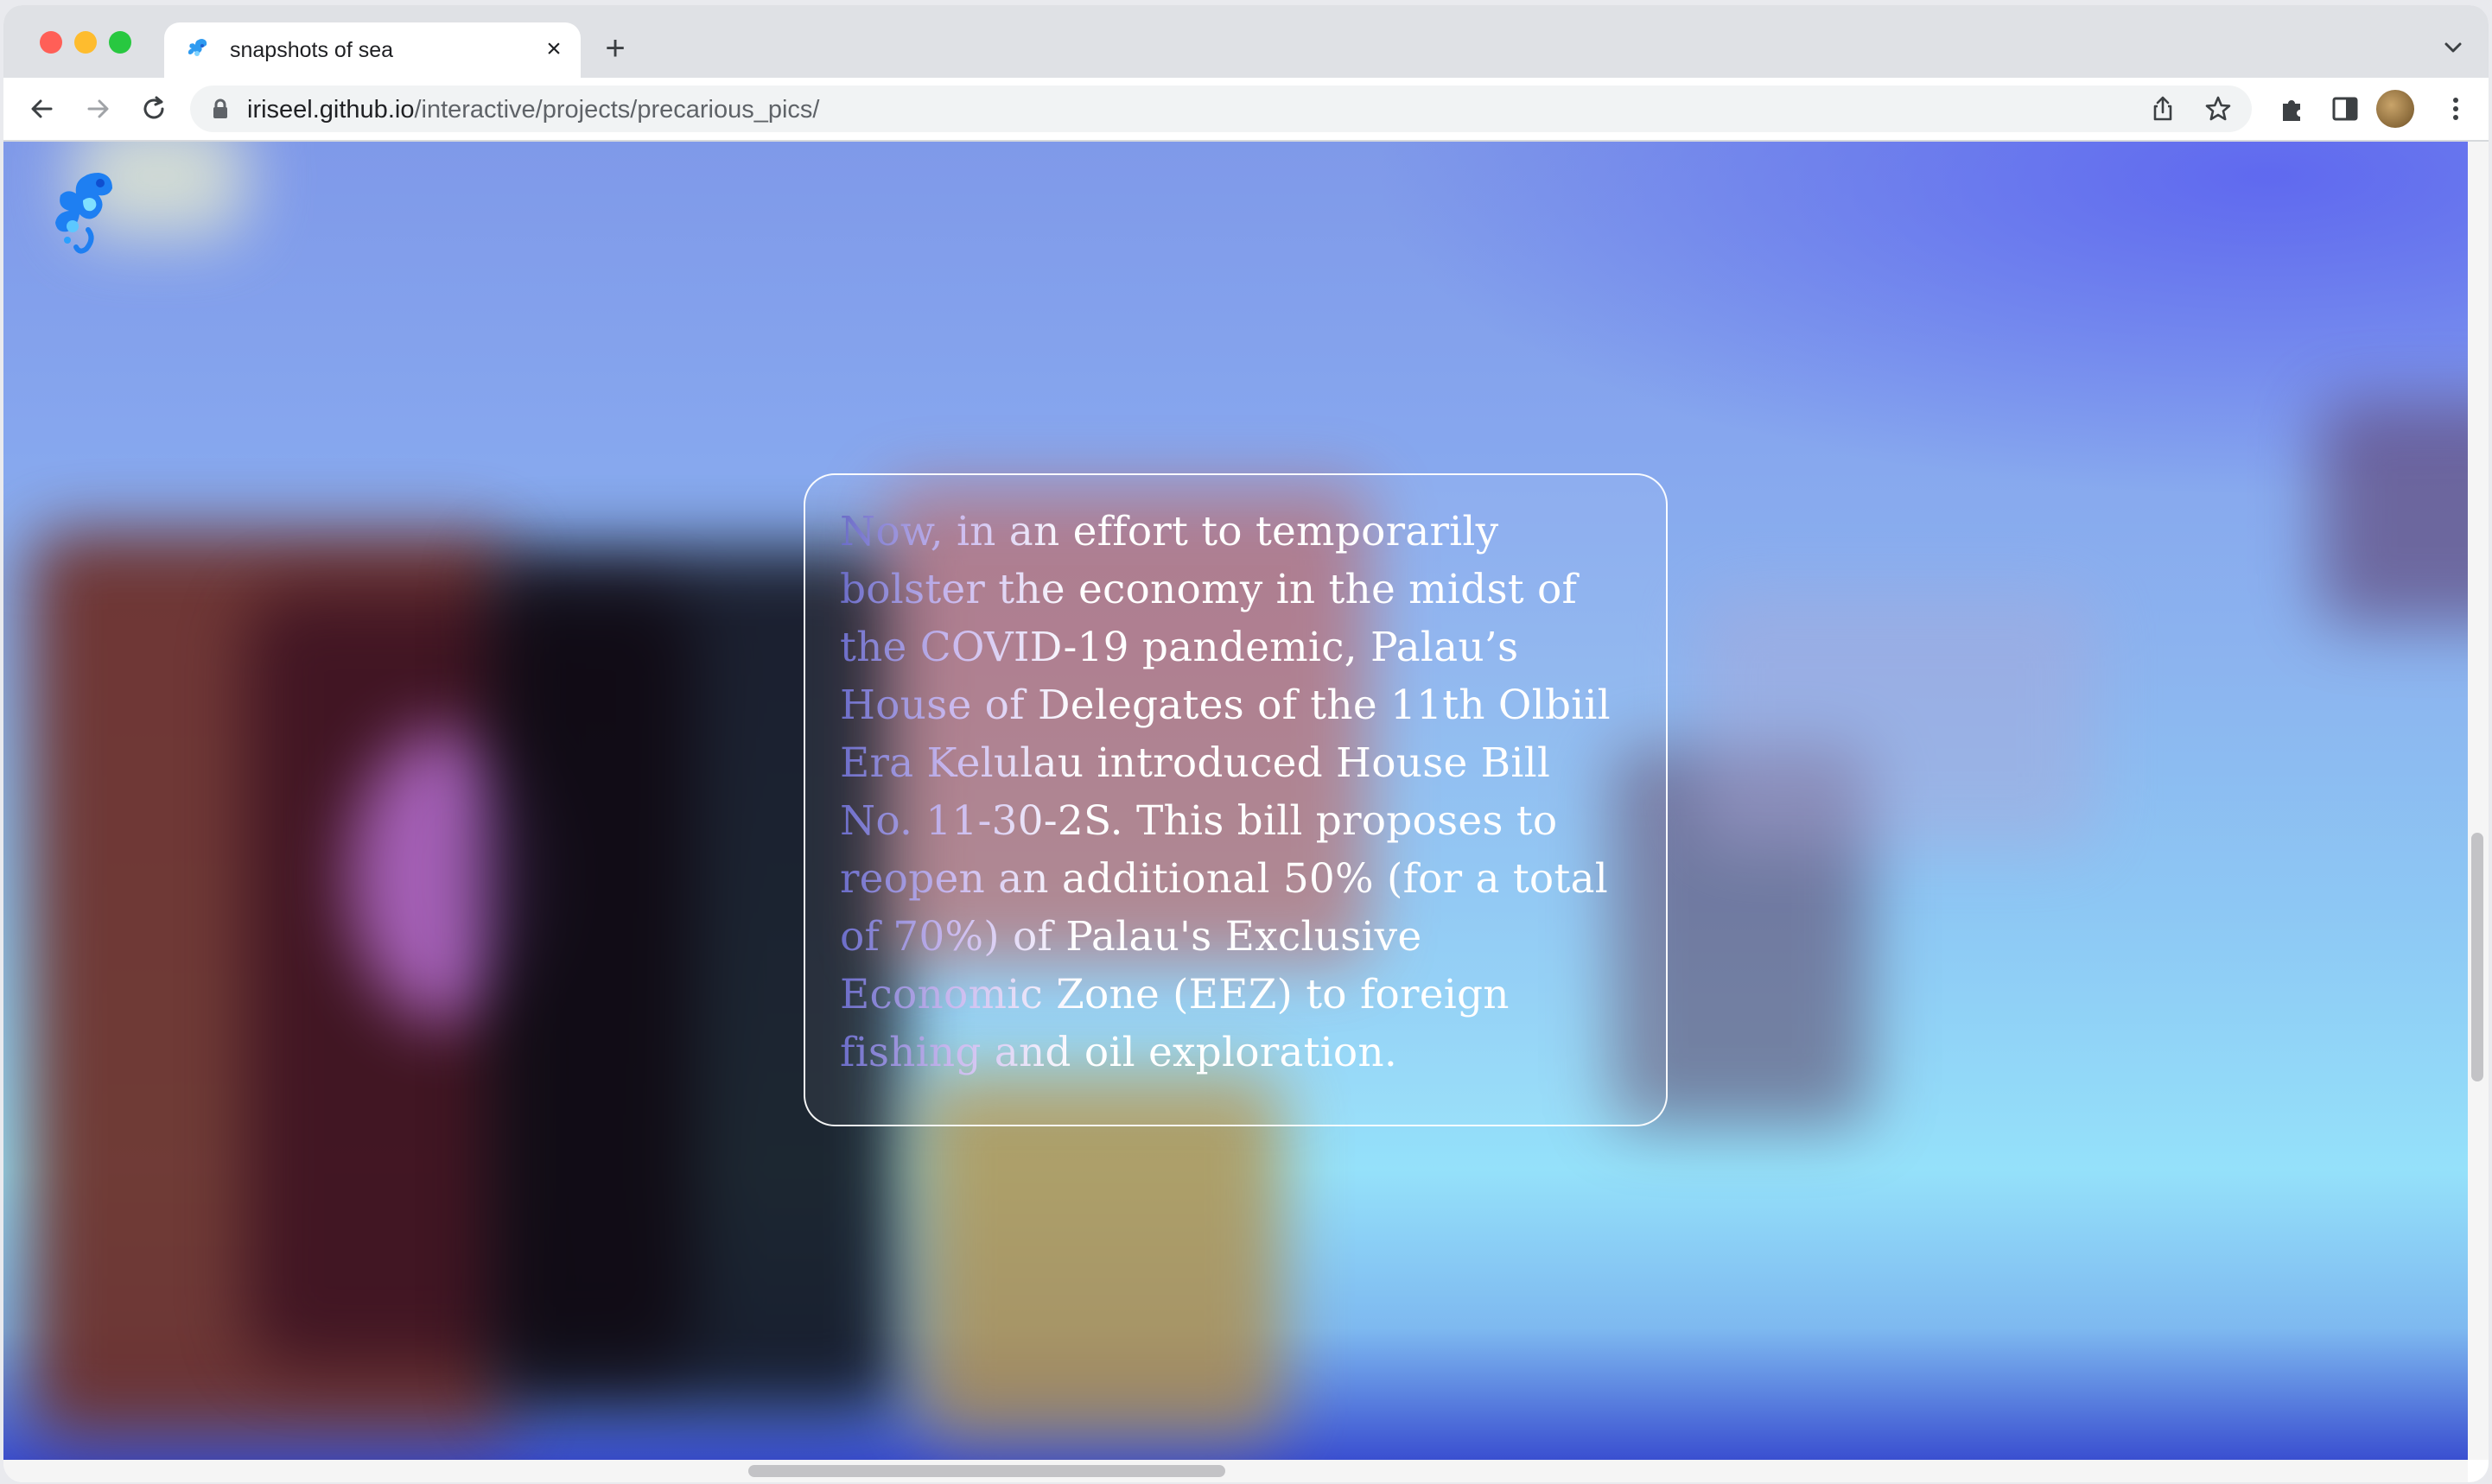  Describe the element at coordinates (2478, 801) in the screenshot. I see `vertical-scrollbar-track` at that location.